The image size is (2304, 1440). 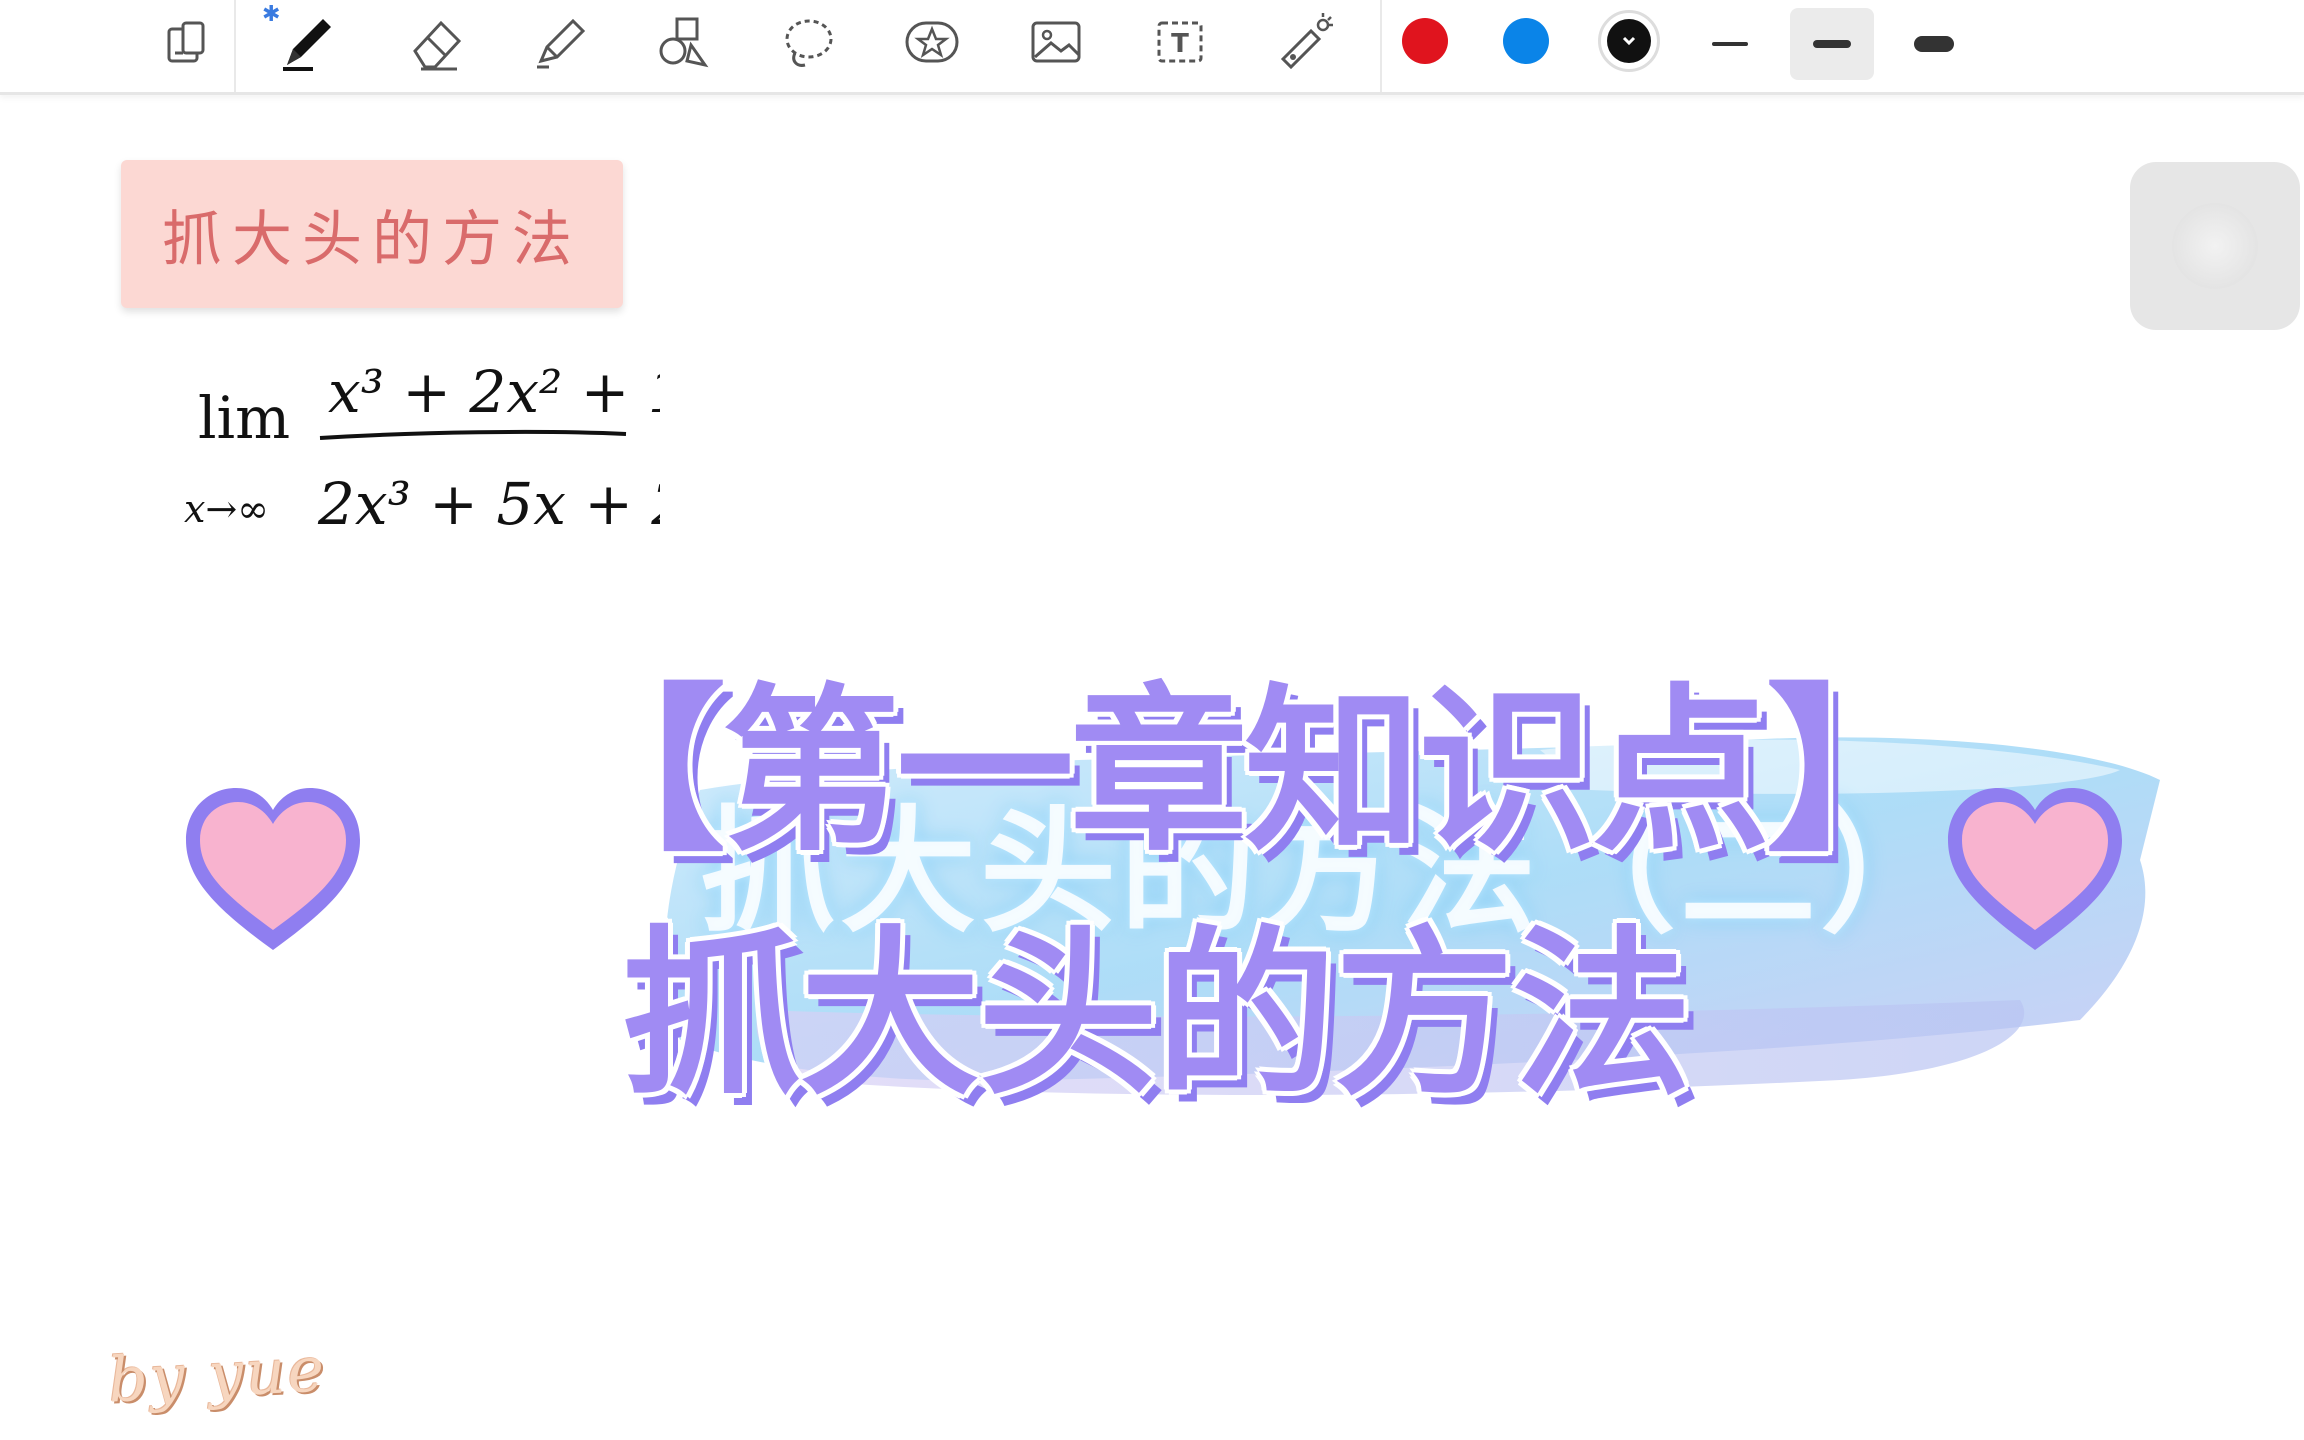 What do you see at coordinates (1157, 1015) in the screenshot?
I see `overlay-title-line2: 抓大头的方法` at bounding box center [1157, 1015].